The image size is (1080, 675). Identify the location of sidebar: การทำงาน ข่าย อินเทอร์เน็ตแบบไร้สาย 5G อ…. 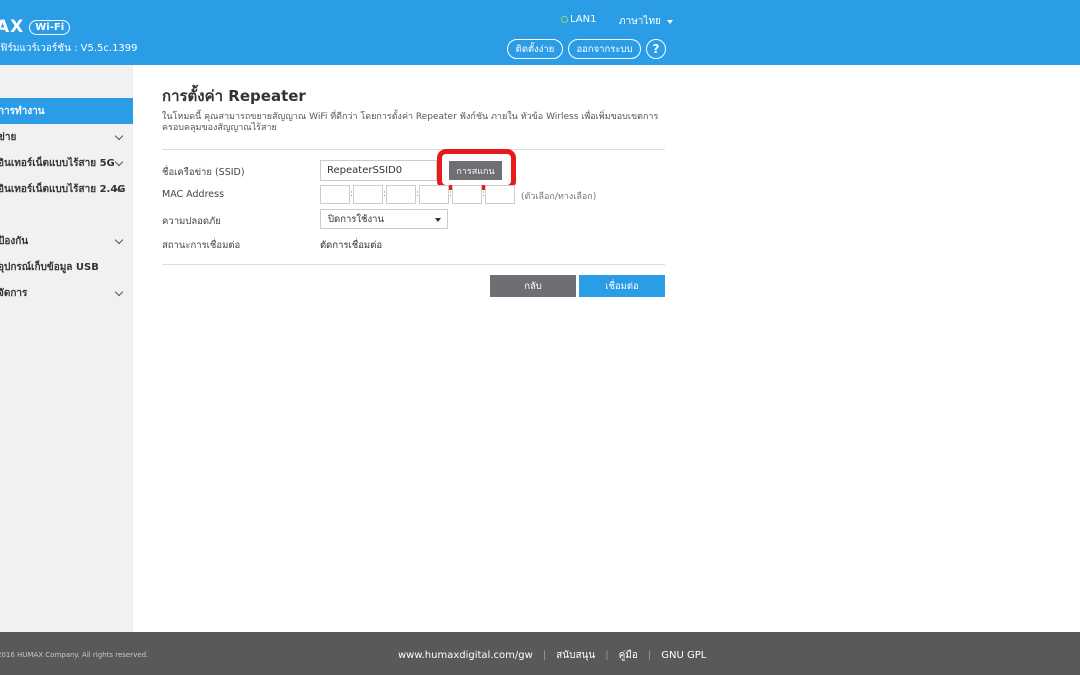
(66, 348).